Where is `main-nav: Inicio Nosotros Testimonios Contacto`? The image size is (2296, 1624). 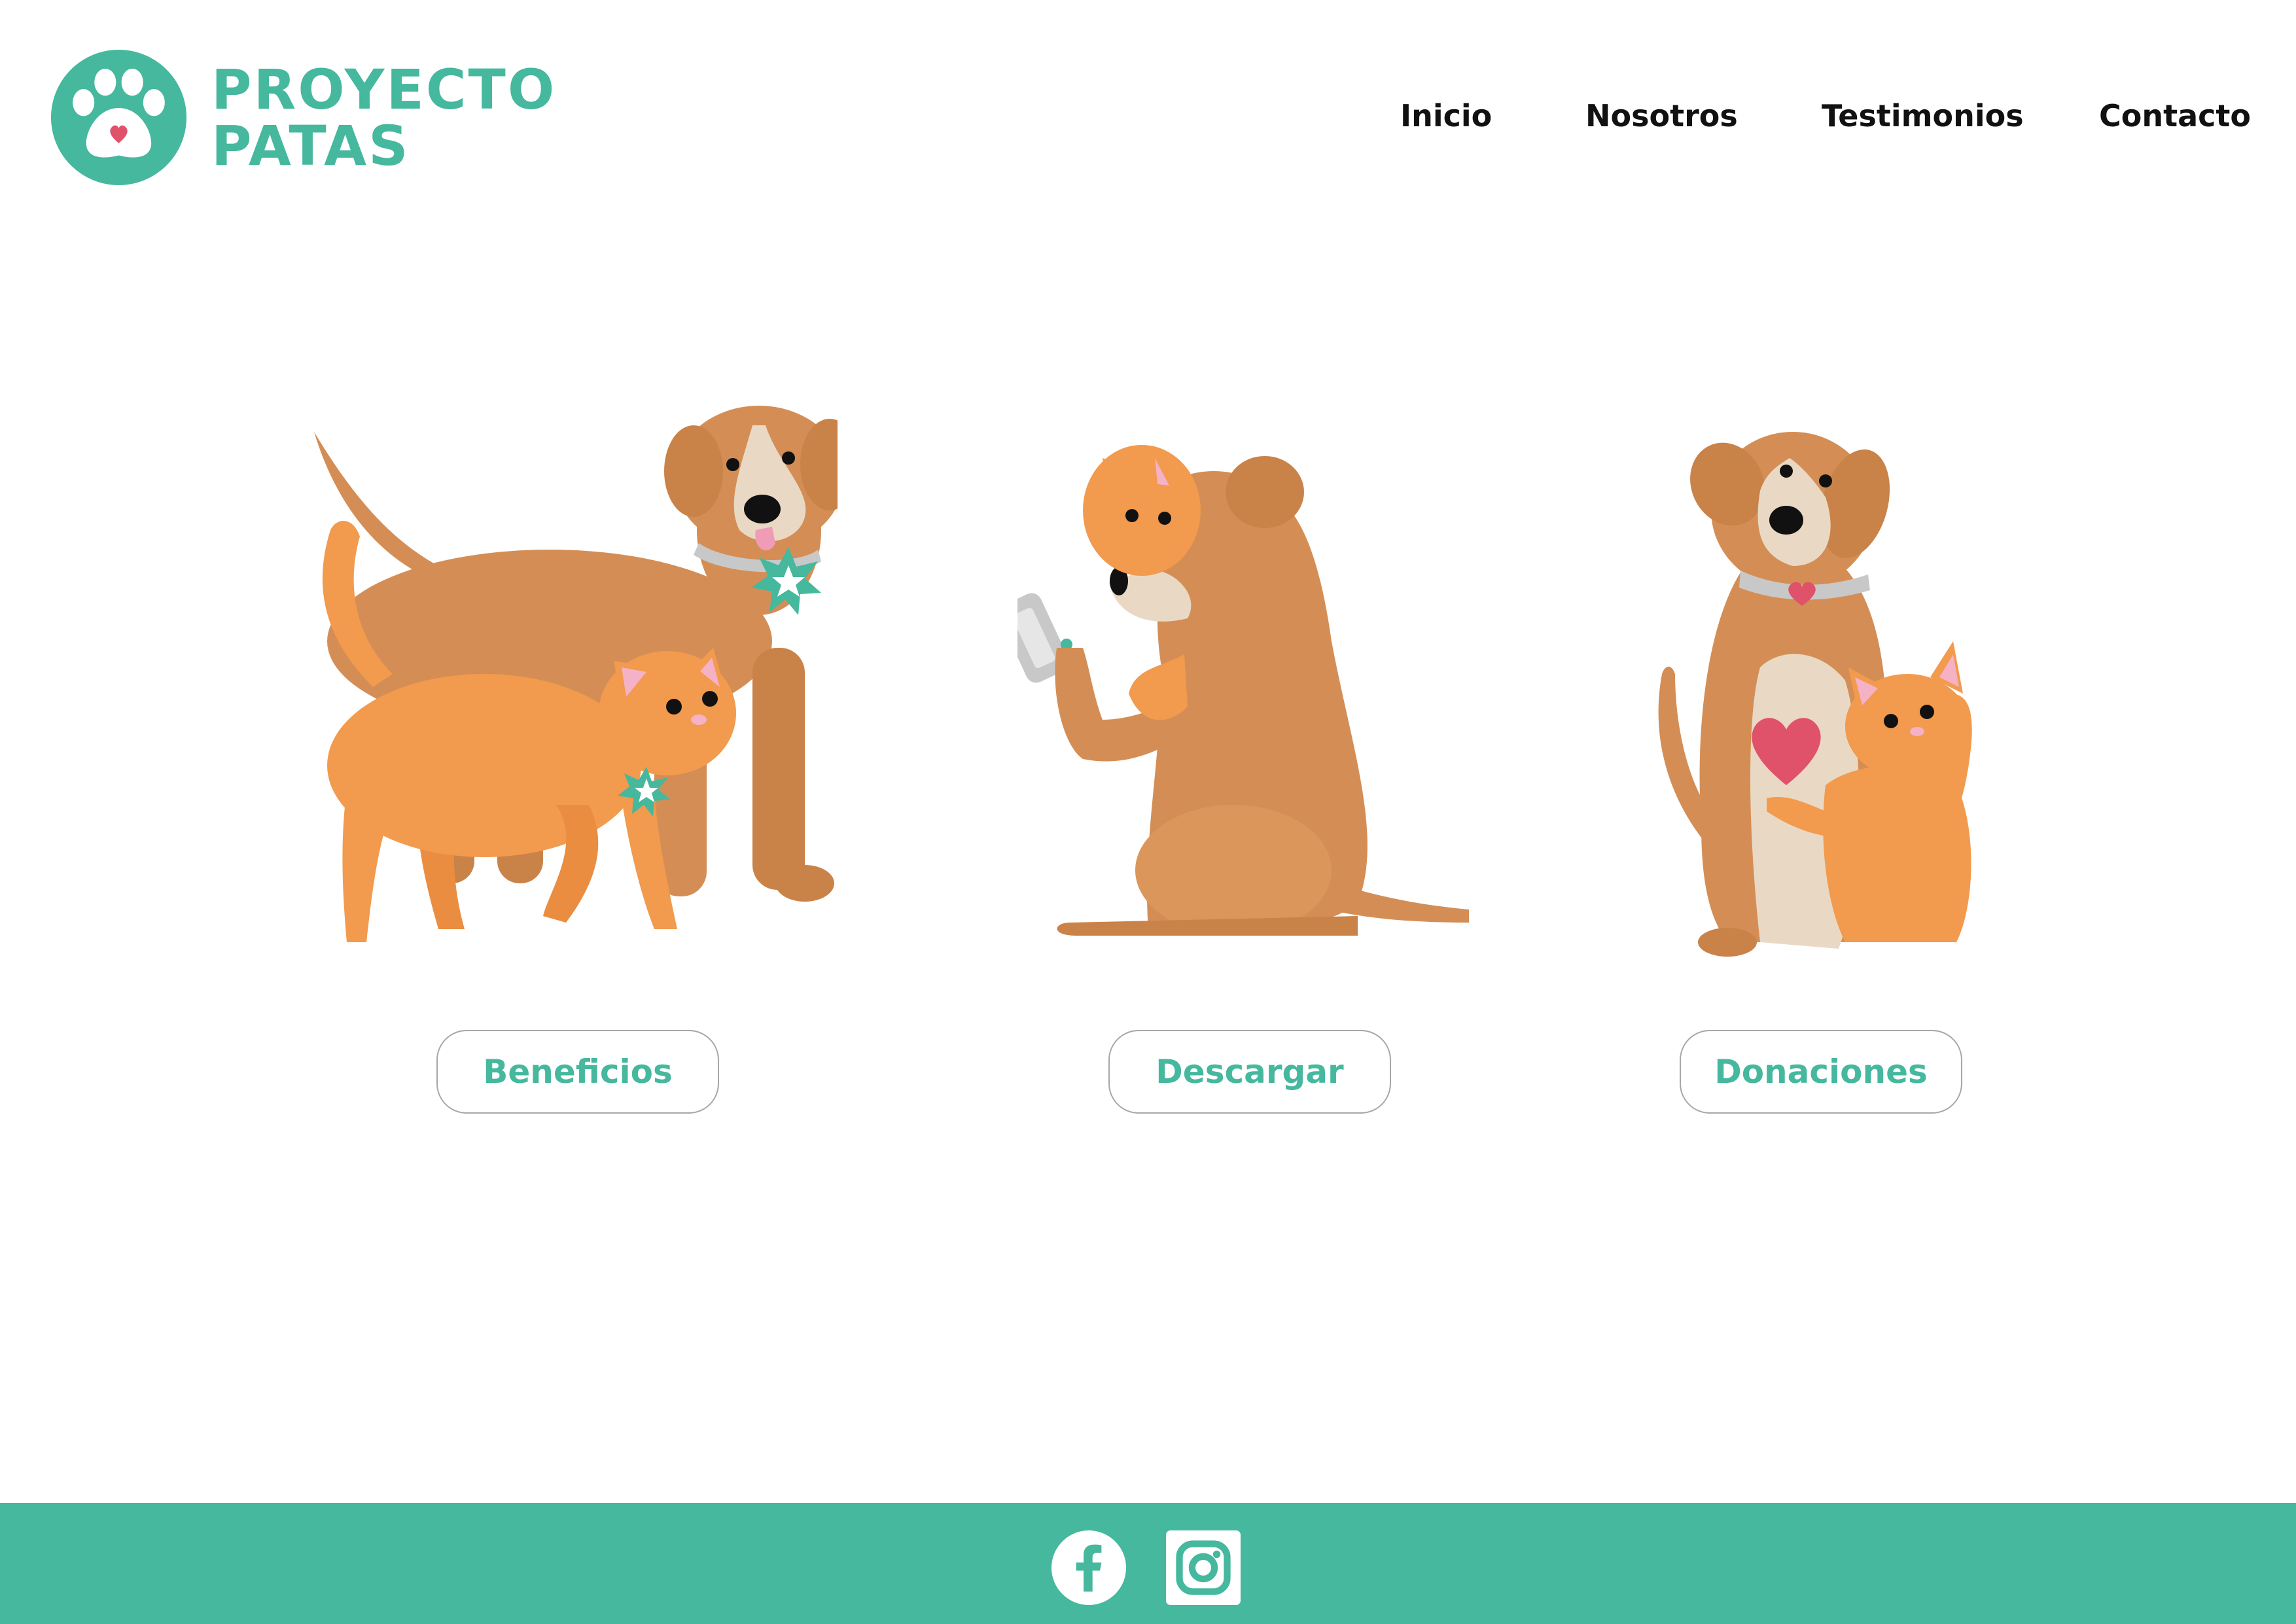 main-nav: Inicio Nosotros Testimonios Contacto is located at coordinates (1148, 121).